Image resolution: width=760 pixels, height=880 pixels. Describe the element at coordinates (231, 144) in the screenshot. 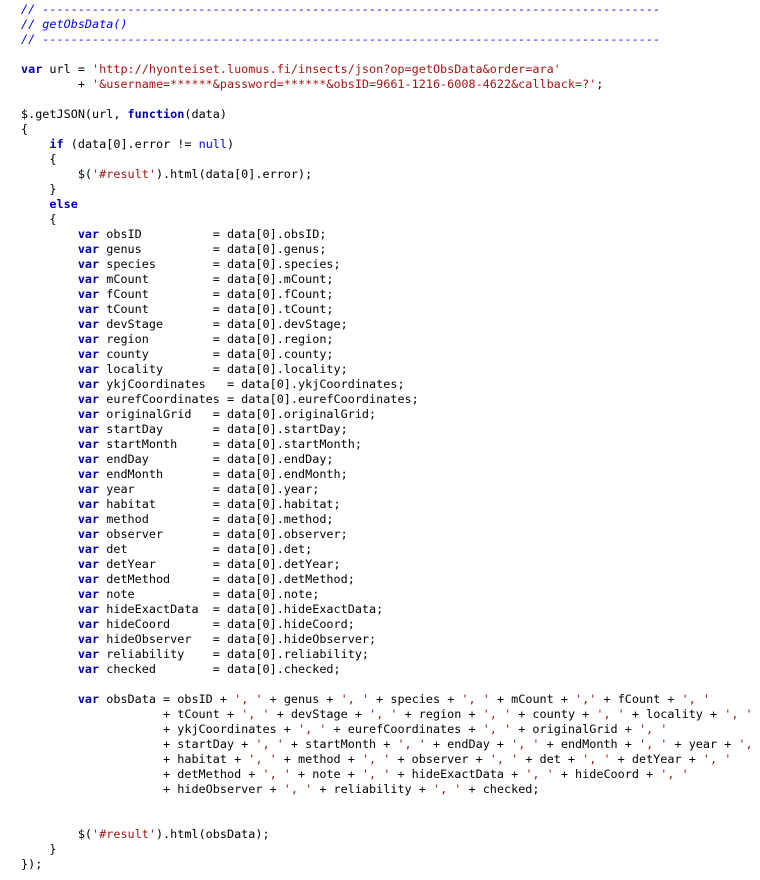

I see `code-token-plain: )` at that location.